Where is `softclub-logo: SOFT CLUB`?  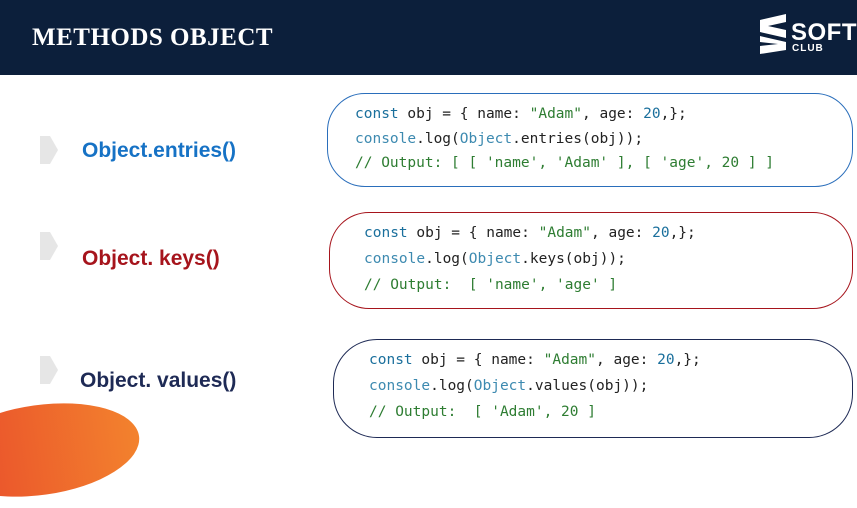 softclub-logo: SOFT CLUB is located at coordinates (808, 39).